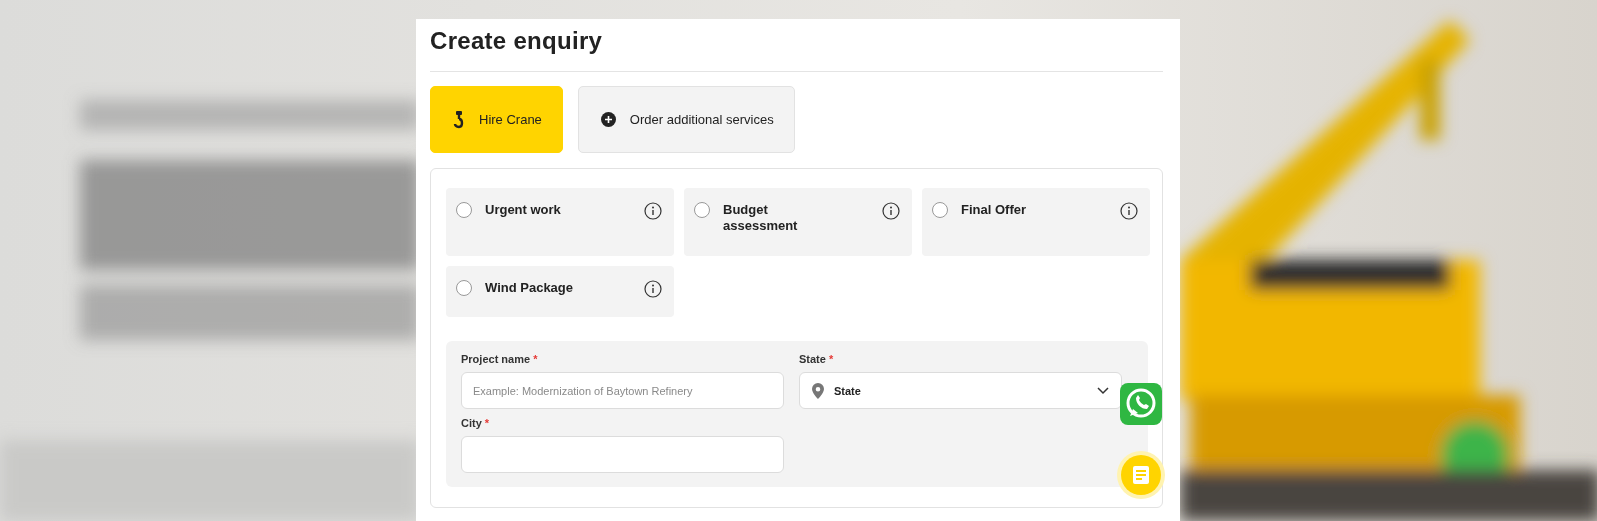 The width and height of the screenshot is (1597, 521). Describe the element at coordinates (817, 359) in the screenshot. I see `field-label: State *` at that location.